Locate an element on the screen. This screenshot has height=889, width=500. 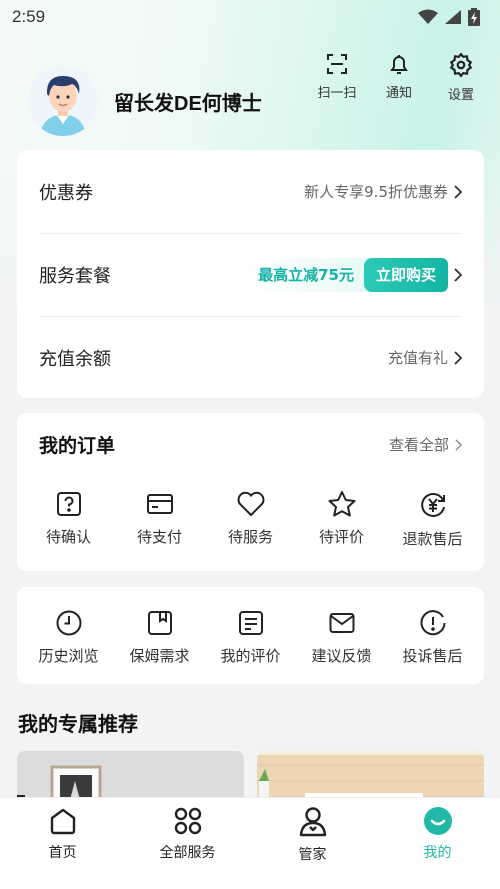
order-pending-service: 待服务 is located at coordinates (251, 519).